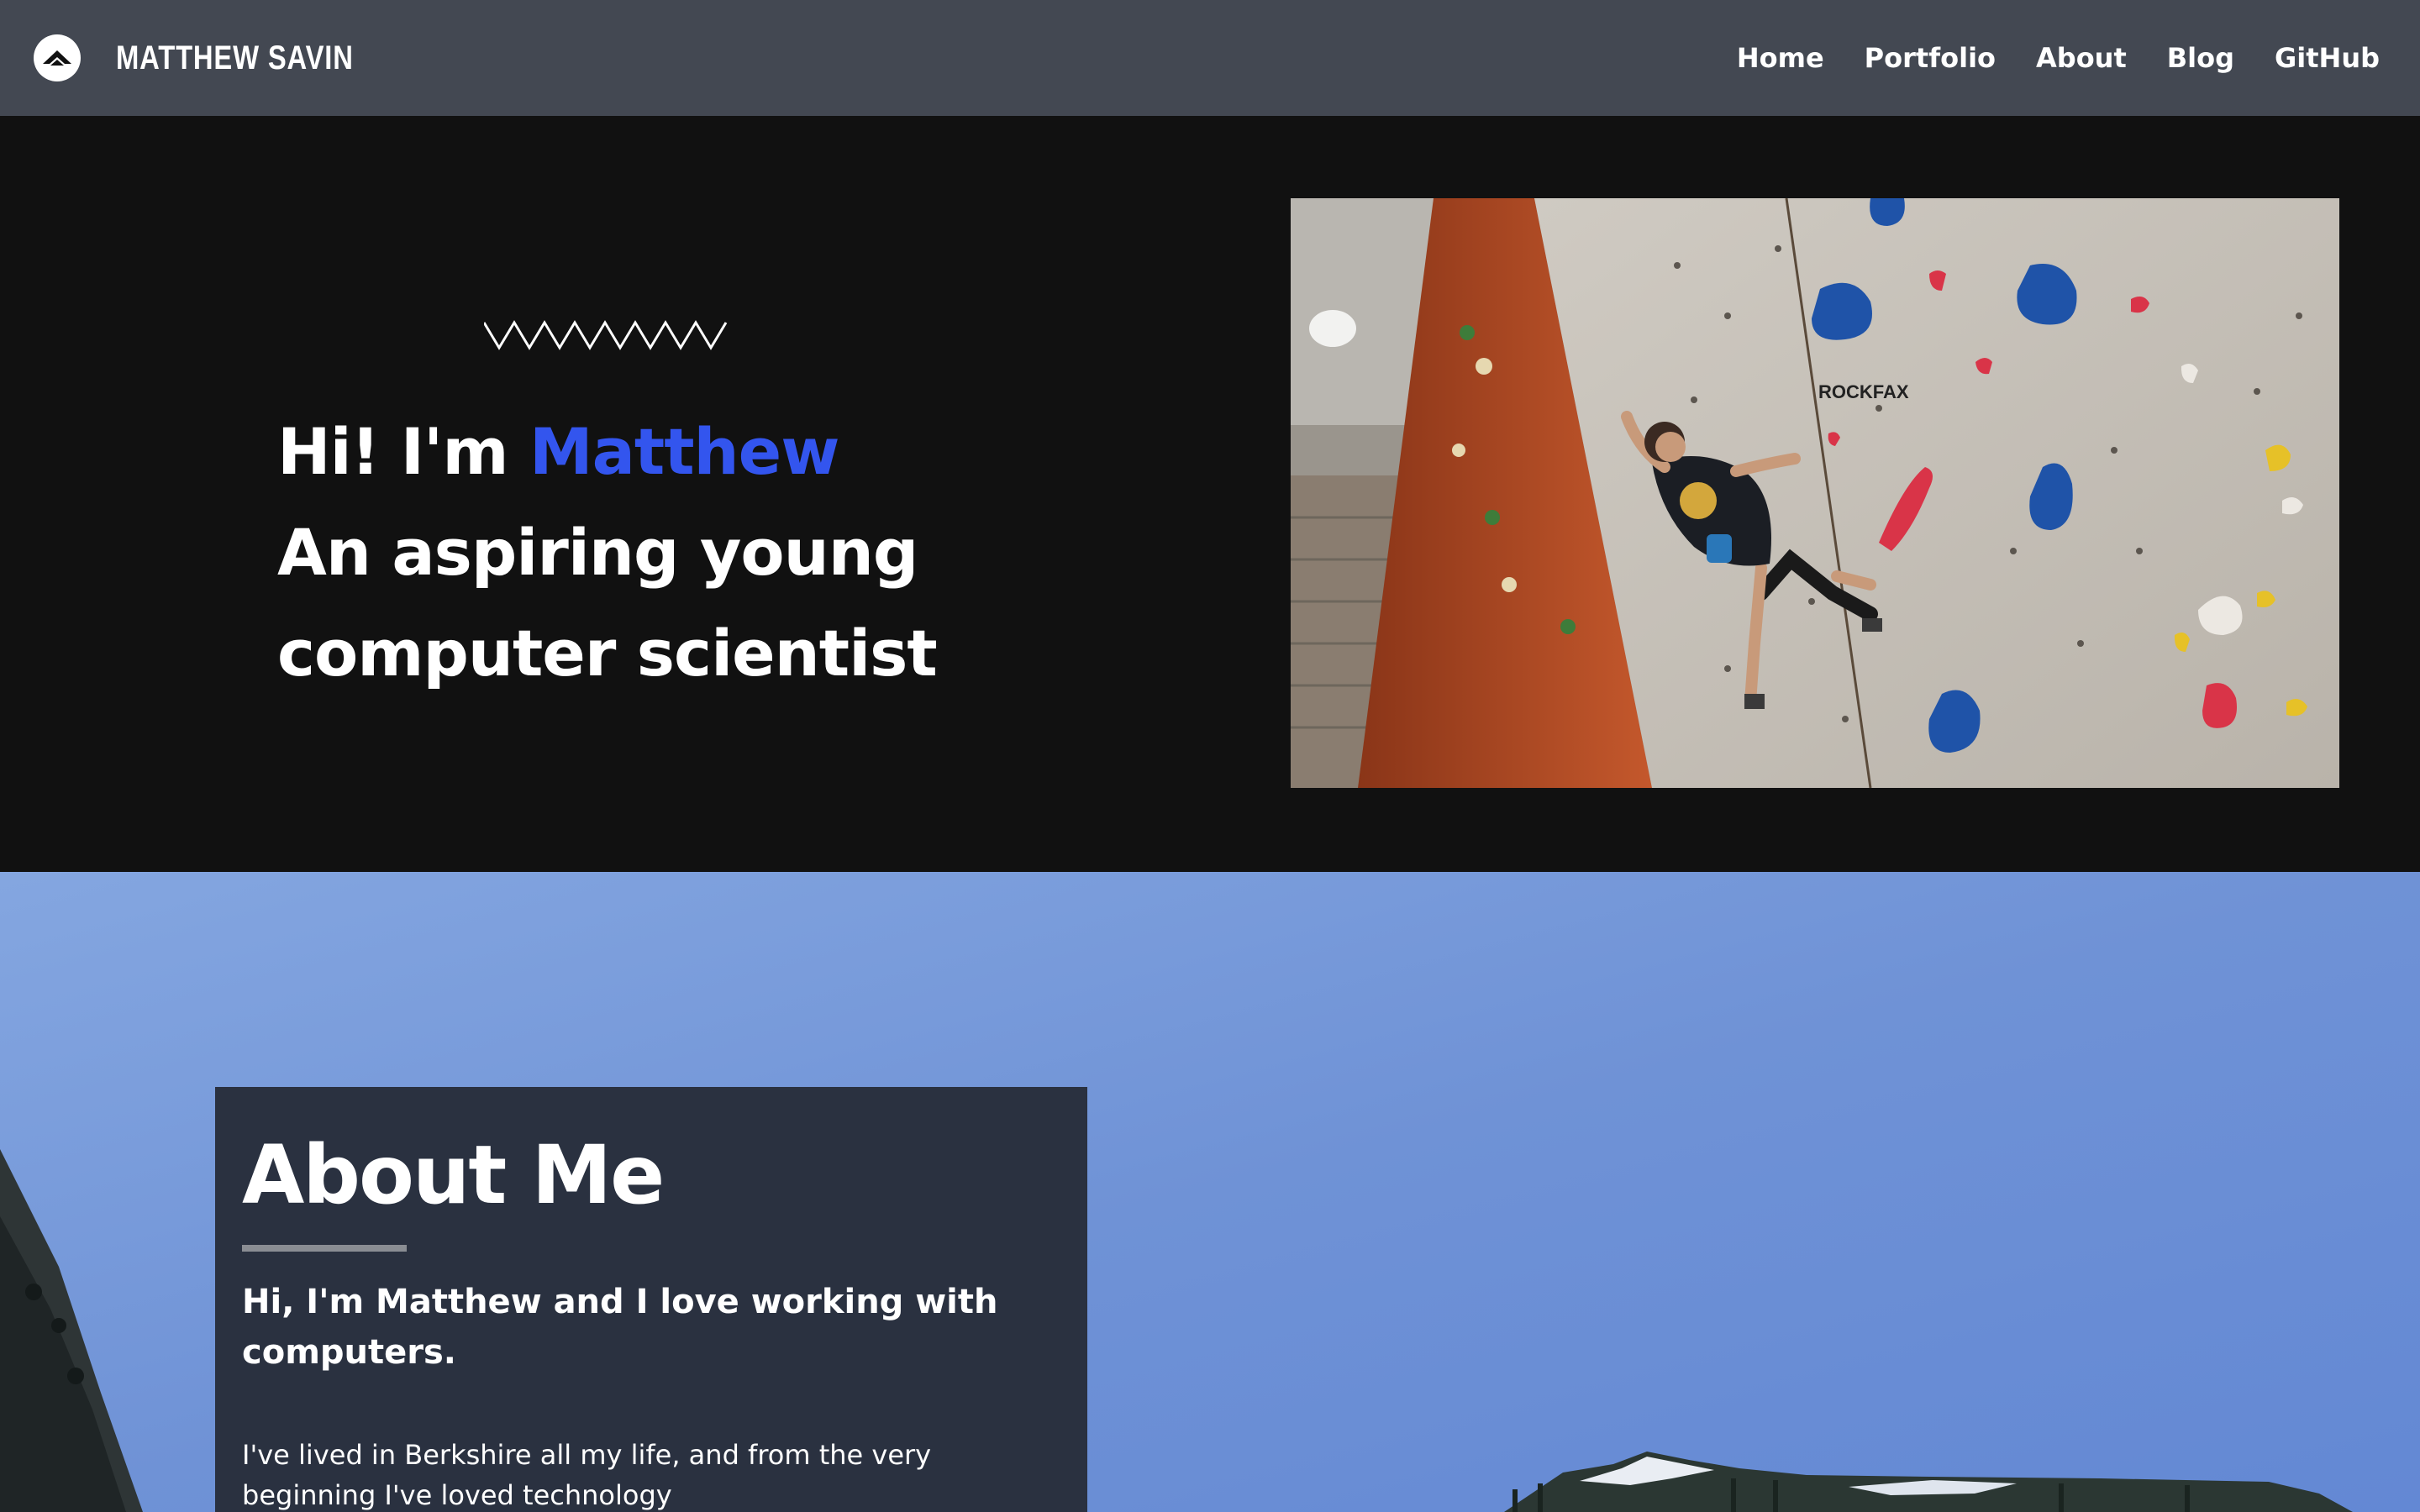 This screenshot has width=2420, height=1512. What do you see at coordinates (597, 552) in the screenshot?
I see `hero-line-2: An aspiring young` at bounding box center [597, 552].